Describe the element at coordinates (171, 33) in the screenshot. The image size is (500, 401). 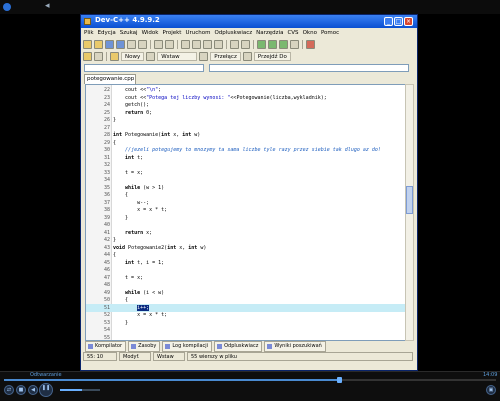
I see `menu-projekt: Projekt` at that location.